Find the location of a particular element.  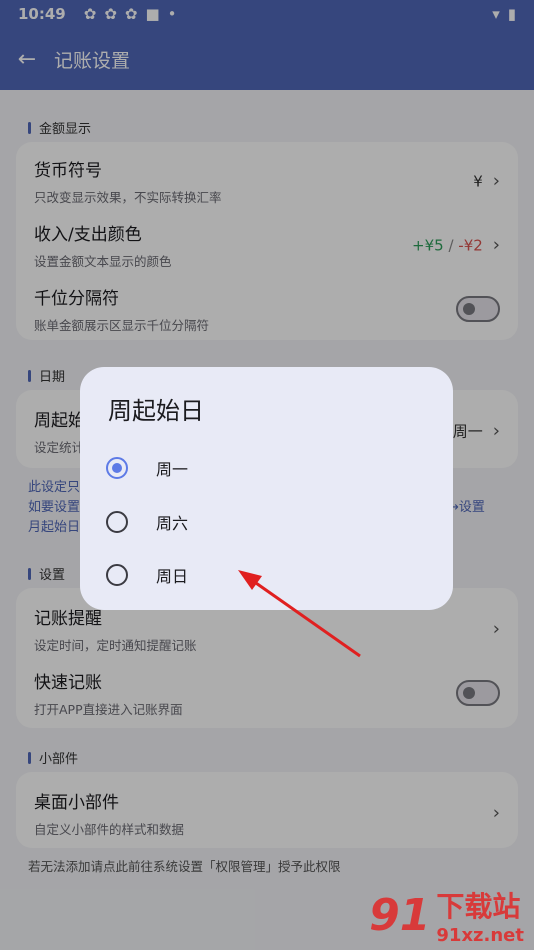

watermark-logo: 91 is located at coordinates (400, 915).